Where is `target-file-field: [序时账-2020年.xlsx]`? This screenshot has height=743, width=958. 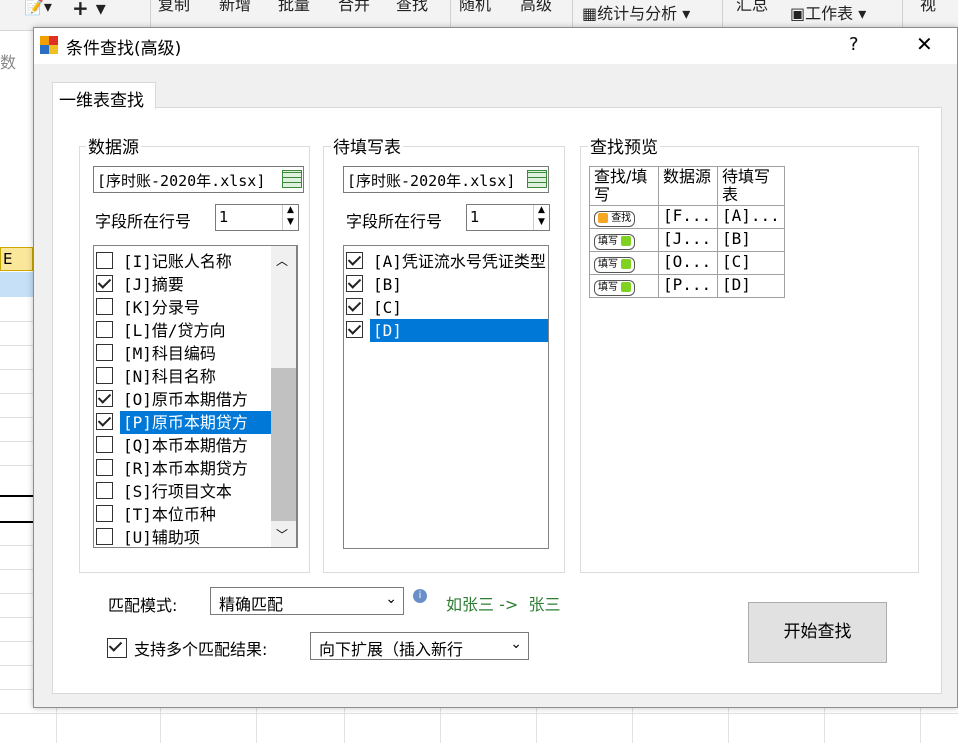
target-file-field: [序时账-2020年.xlsx] is located at coordinates (446, 179).